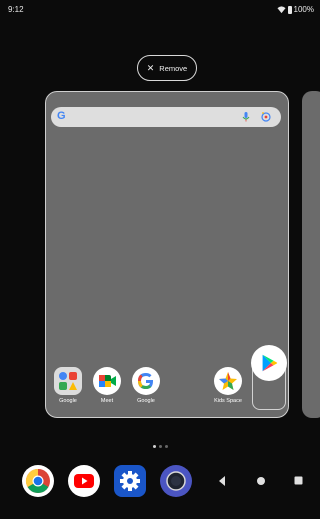 This screenshot has height=519, width=320. I want to click on app-google-folder: Google, so click(68, 385).